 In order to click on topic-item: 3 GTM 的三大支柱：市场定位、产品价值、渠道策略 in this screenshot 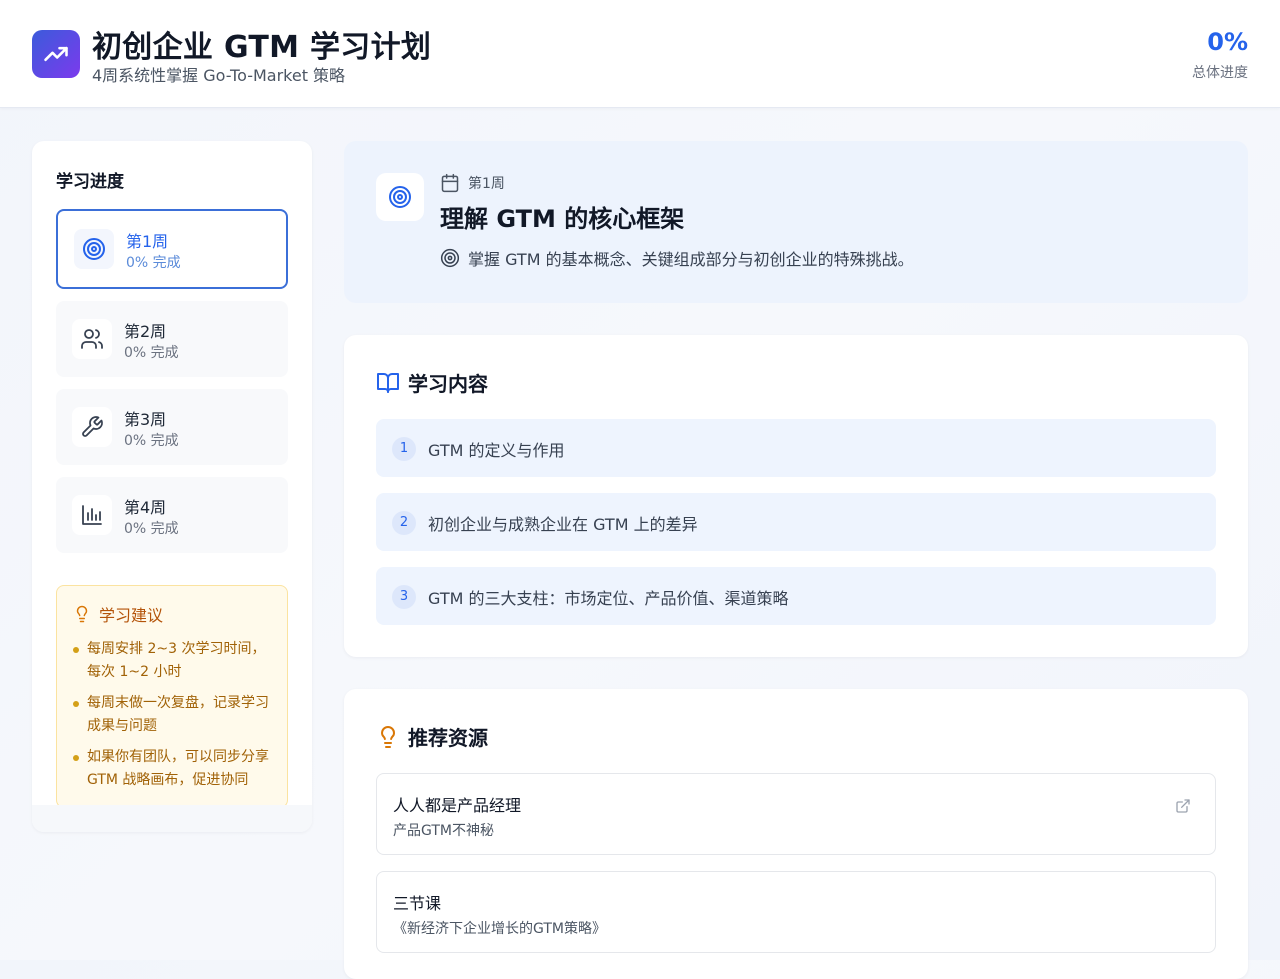, I will do `click(796, 596)`.